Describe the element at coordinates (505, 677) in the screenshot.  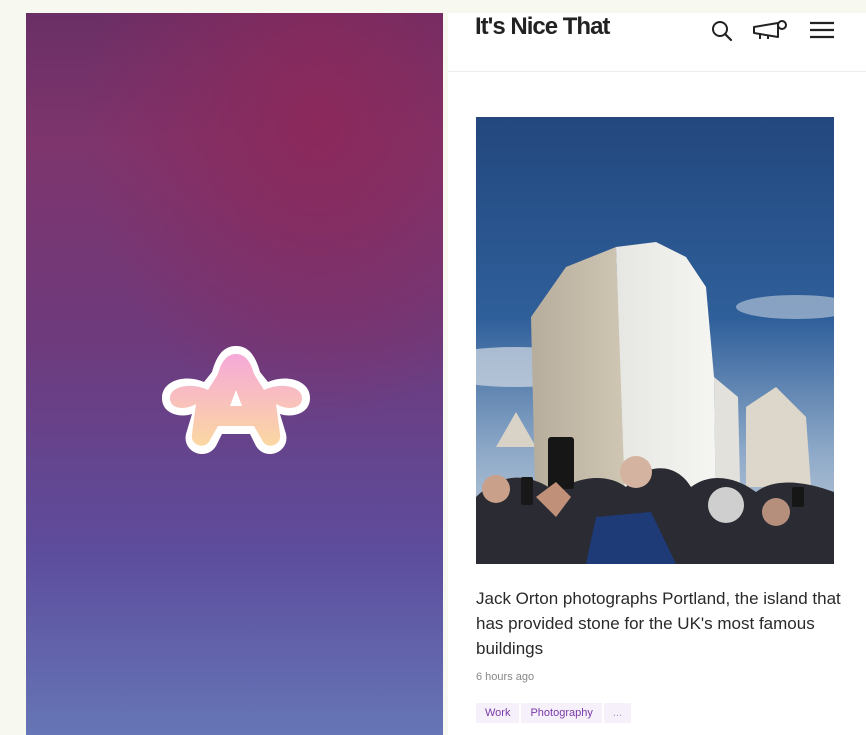
I see `article-timestamp: 6 hours ago` at that location.